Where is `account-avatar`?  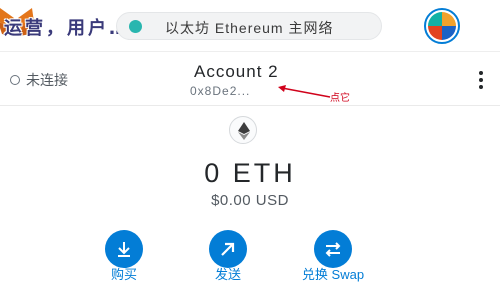 account-avatar is located at coordinates (442, 26).